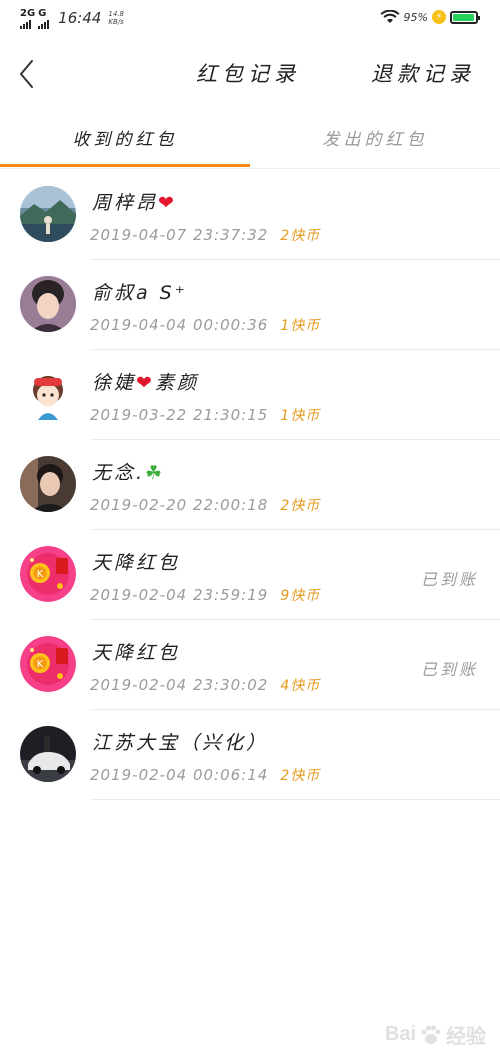 The width and height of the screenshot is (500, 1057). What do you see at coordinates (179, 775) in the screenshot?
I see `timestamp: 2019-02-04 00:06:14` at bounding box center [179, 775].